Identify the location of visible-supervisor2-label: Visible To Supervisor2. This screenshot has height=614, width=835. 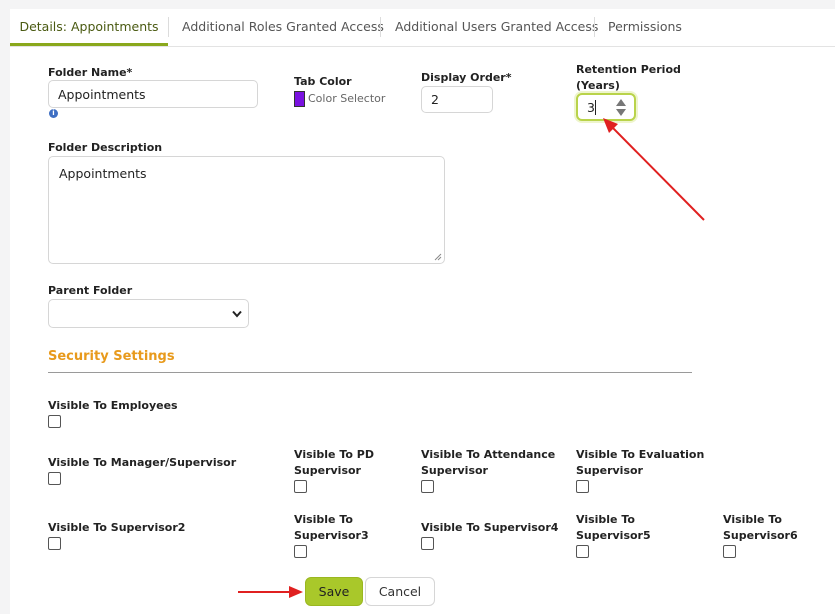
(117, 527).